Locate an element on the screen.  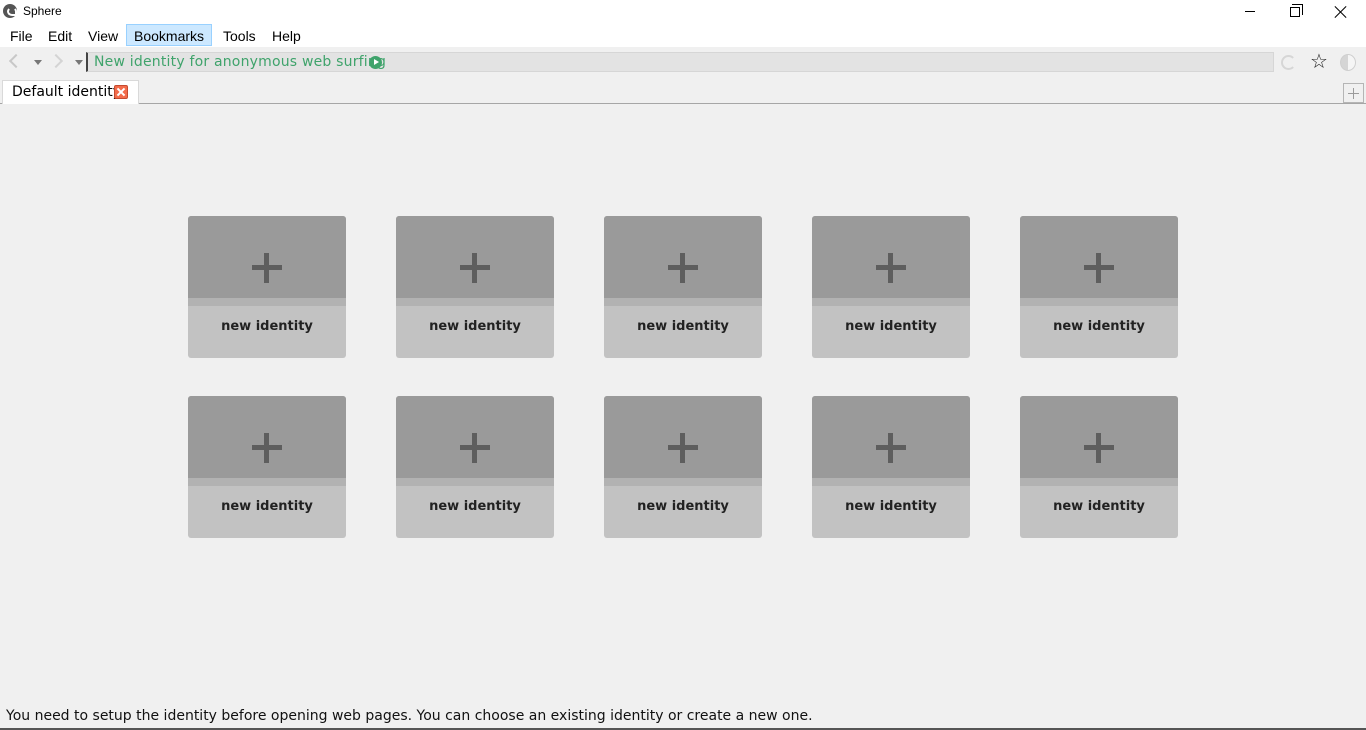
close-icon is located at coordinates (1341, 12).